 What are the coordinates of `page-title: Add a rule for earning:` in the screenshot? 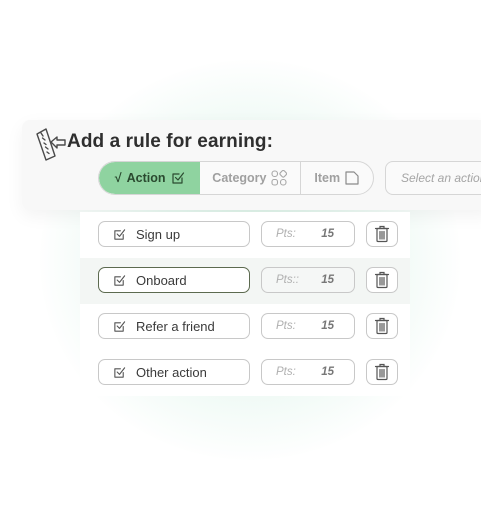 It's located at (170, 141).